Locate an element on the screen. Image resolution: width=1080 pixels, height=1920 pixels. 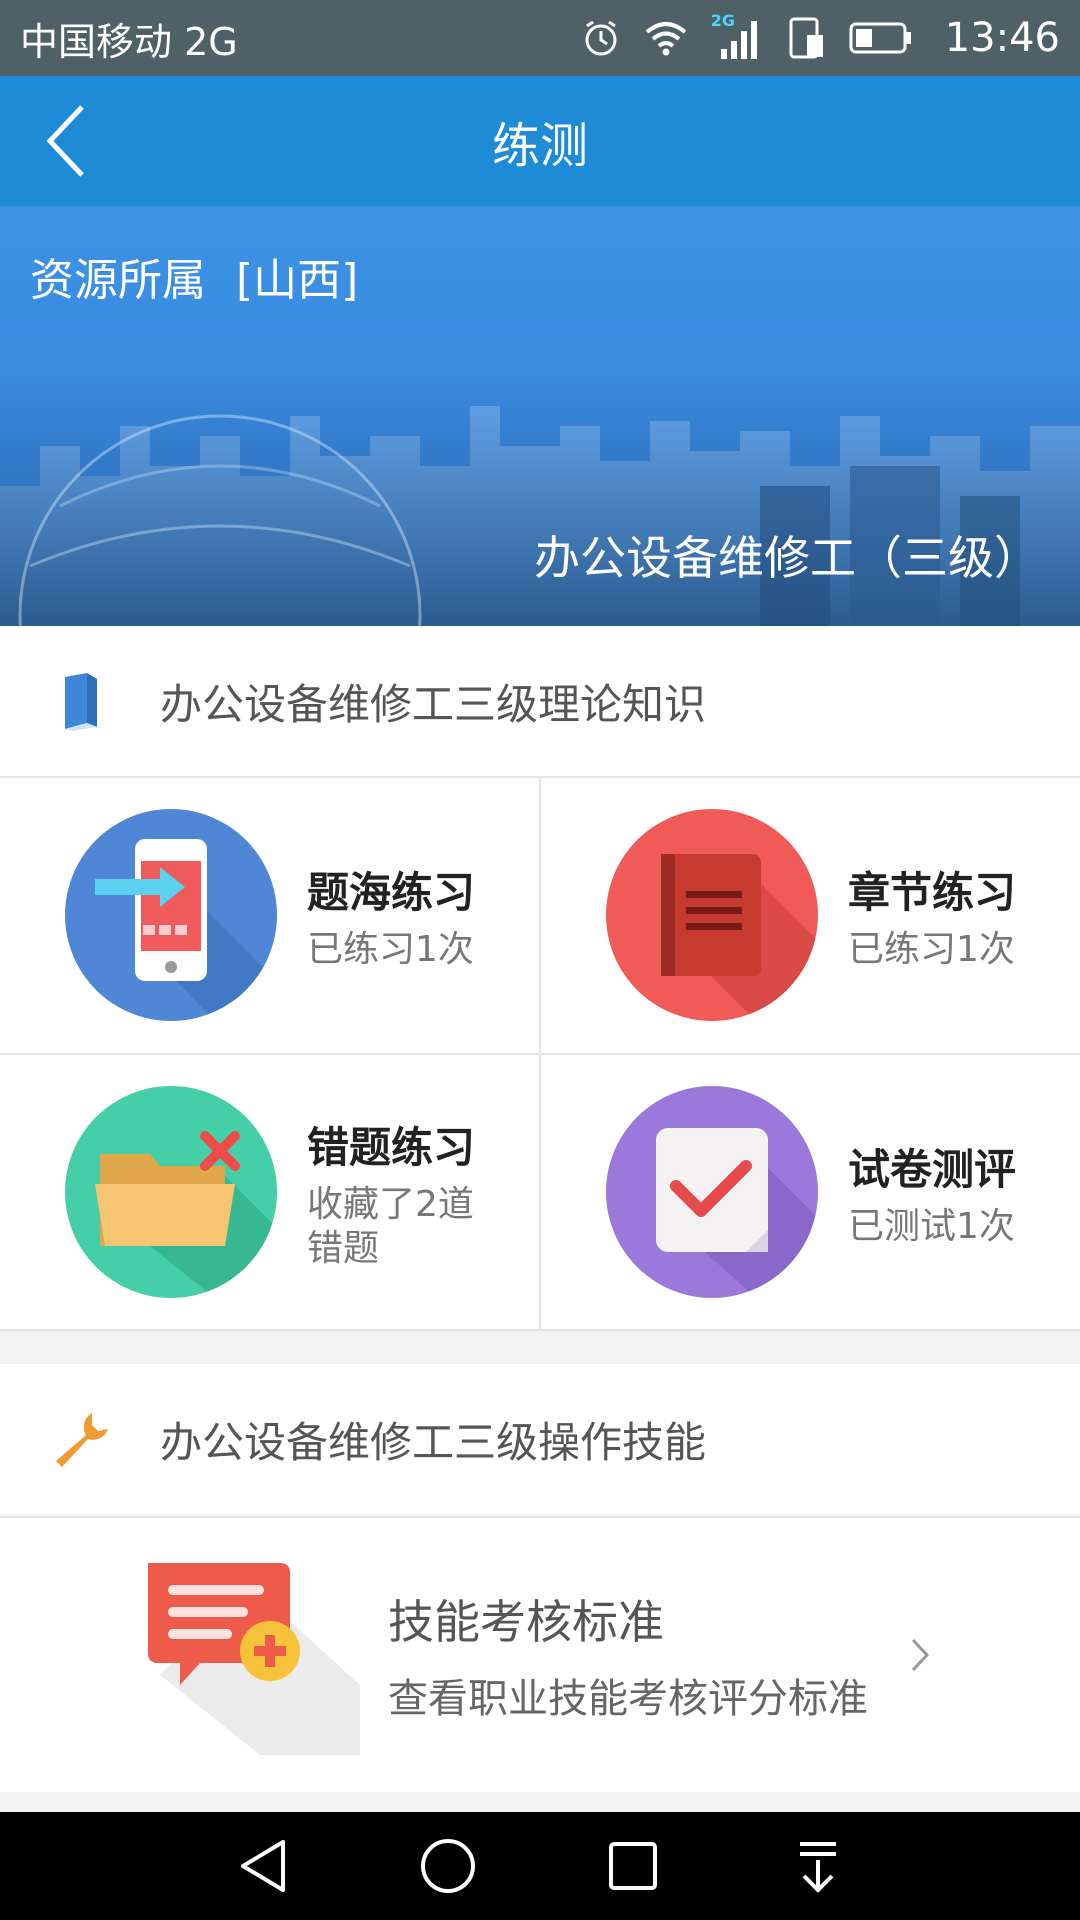
chapter-book-icon is located at coordinates (712, 915).